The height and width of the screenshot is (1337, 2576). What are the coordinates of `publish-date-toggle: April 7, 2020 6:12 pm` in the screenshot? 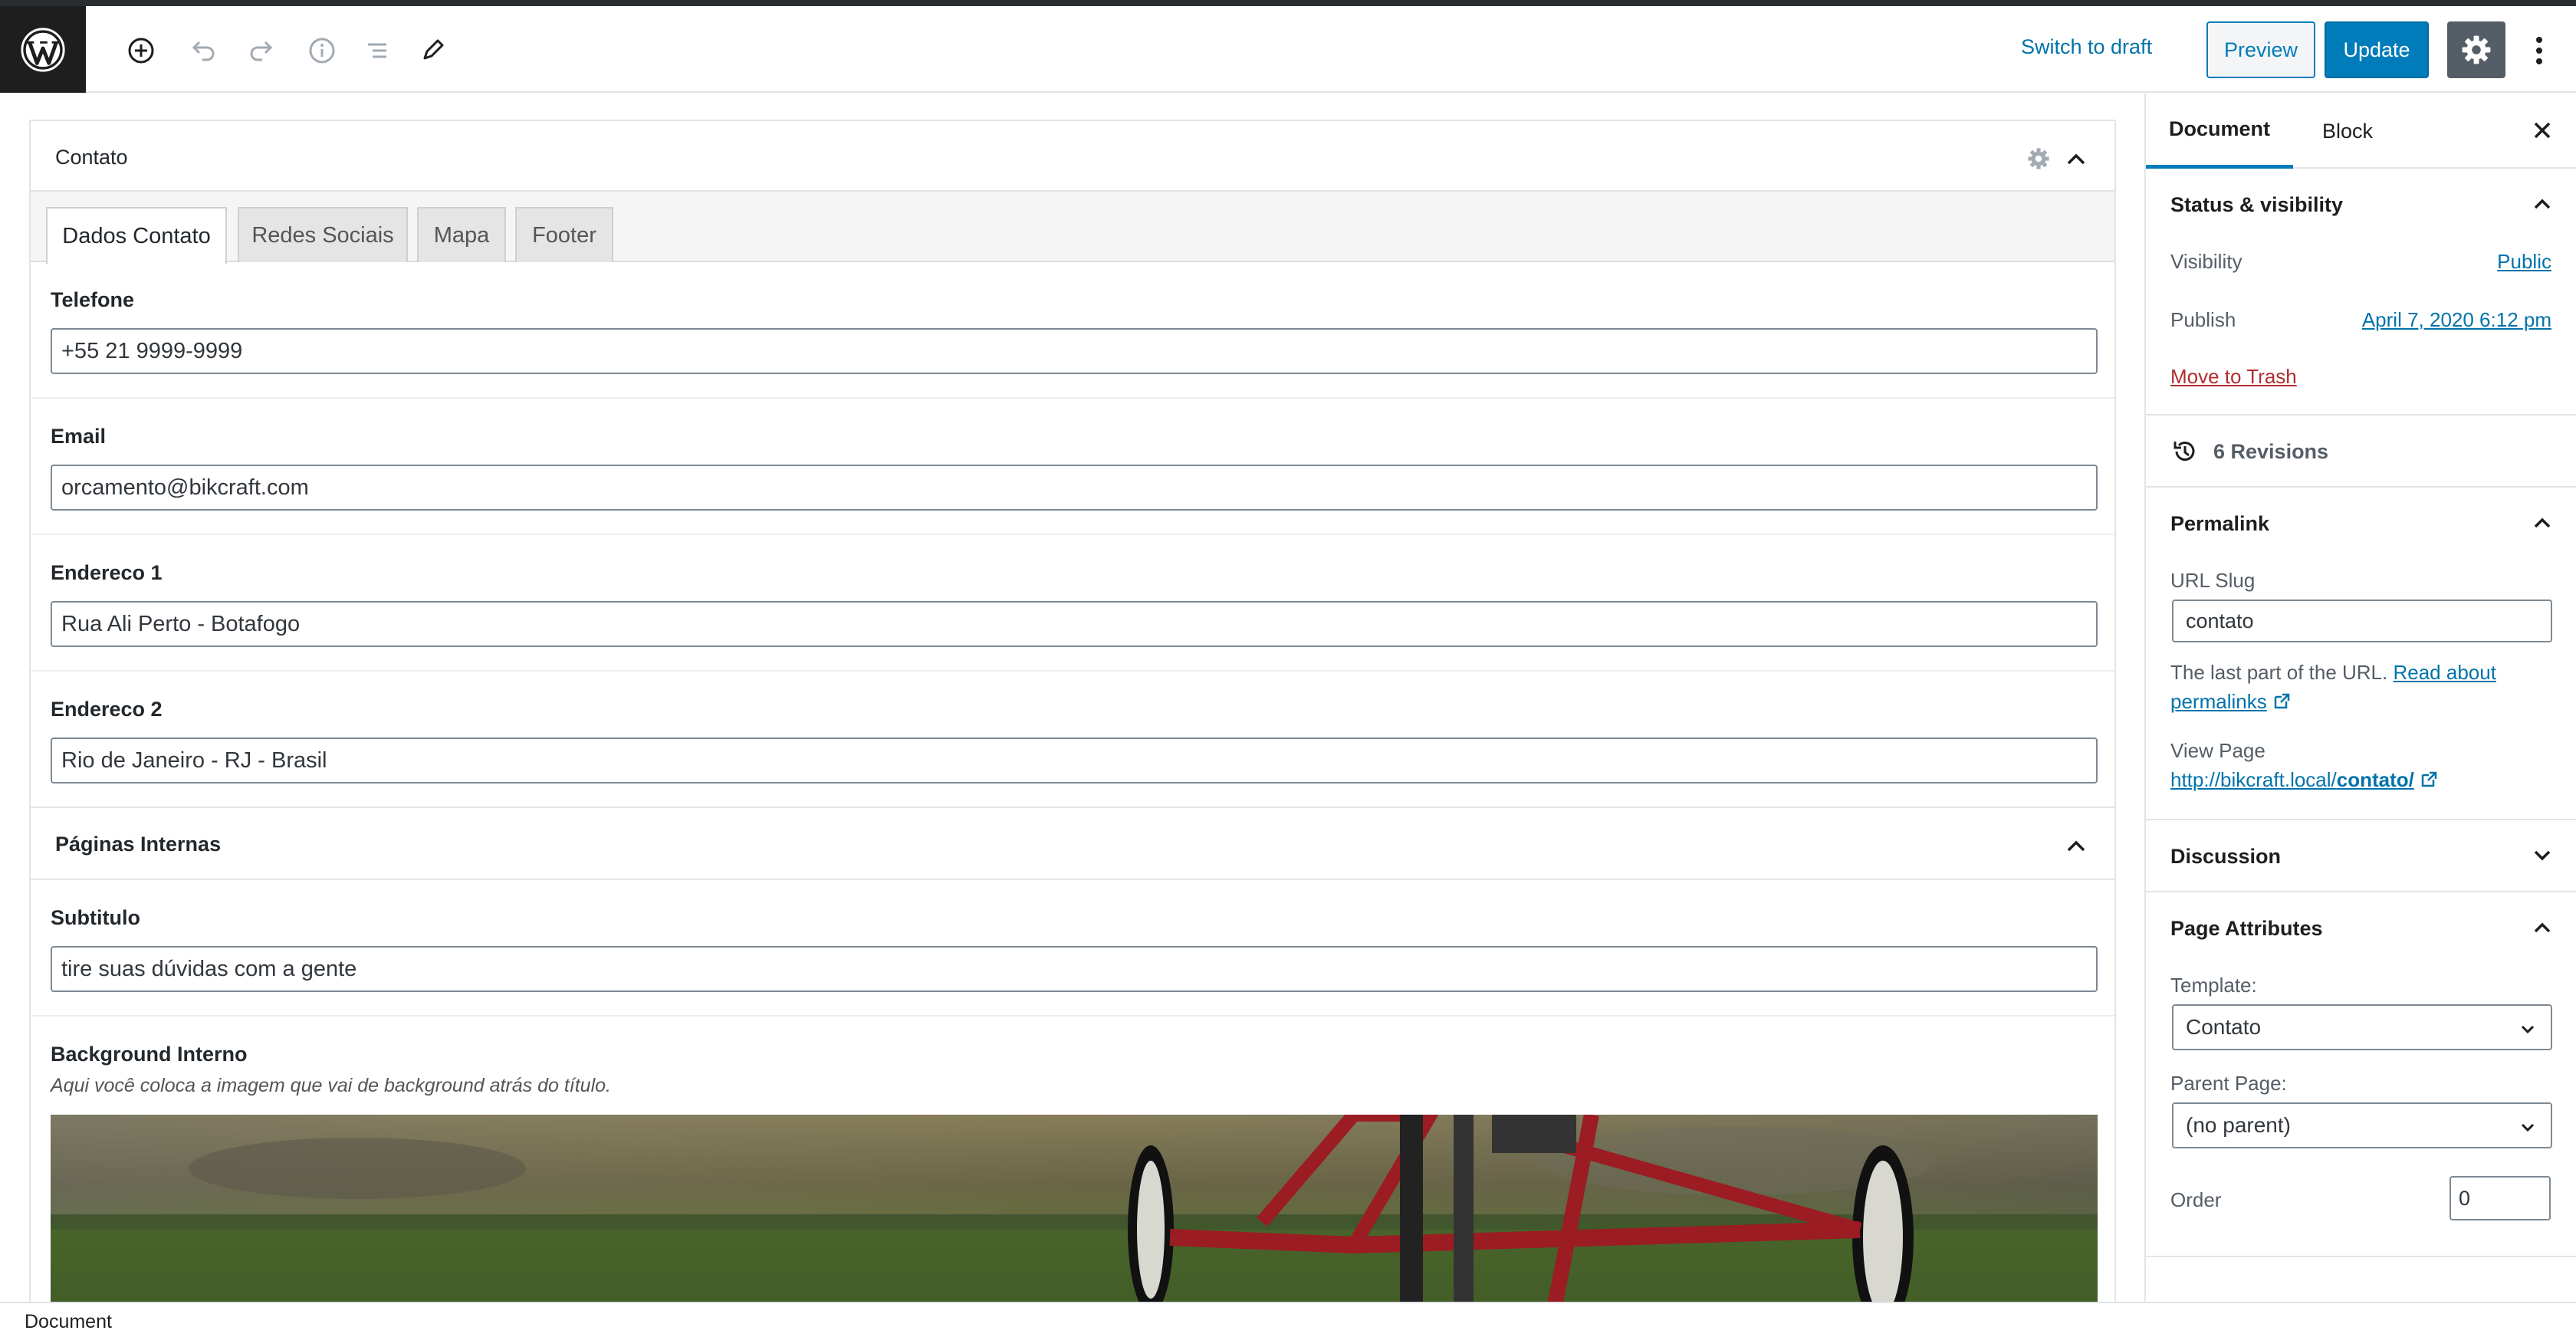 It's located at (2456, 320).